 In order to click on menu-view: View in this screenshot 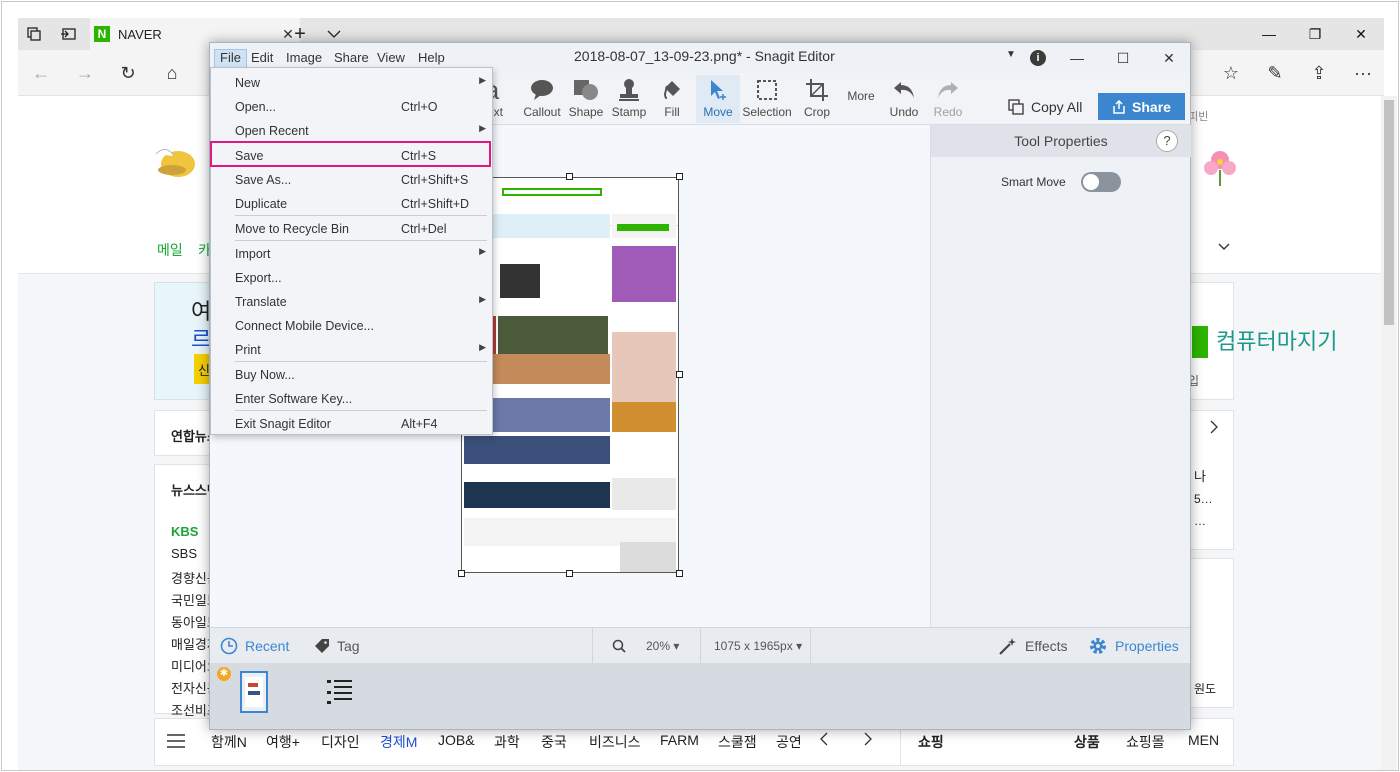, I will do `click(391, 59)`.